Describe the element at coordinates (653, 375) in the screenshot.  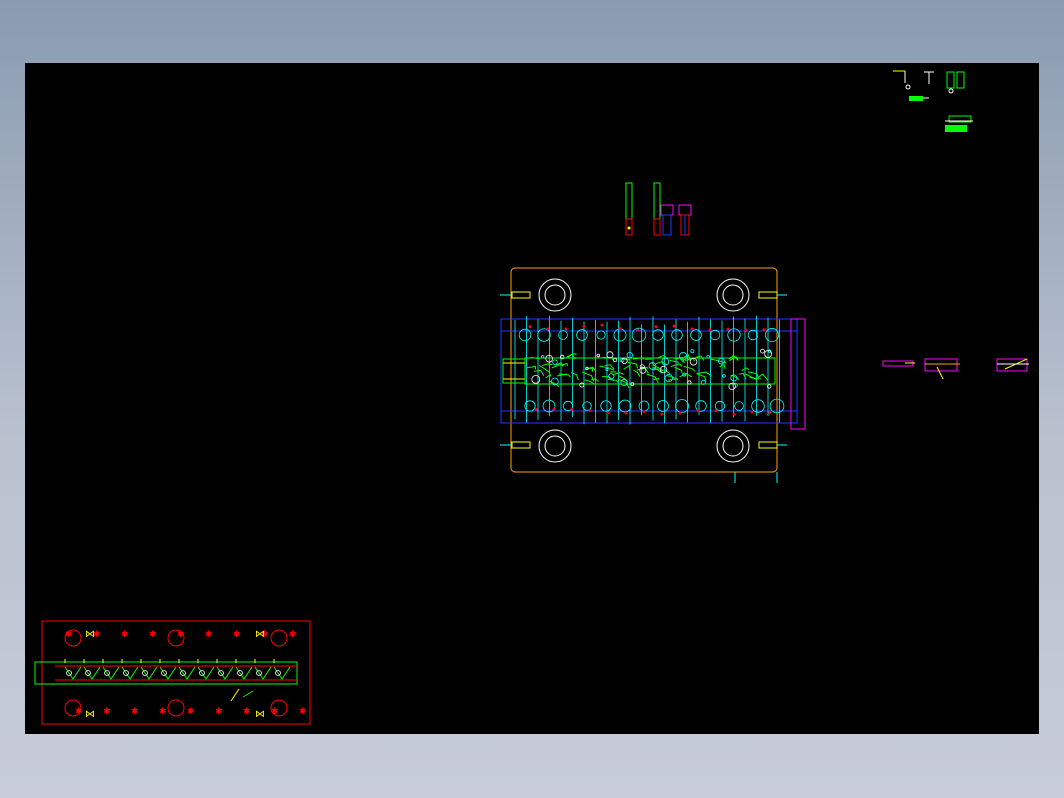
I see `die-assembly-plan-view` at that location.